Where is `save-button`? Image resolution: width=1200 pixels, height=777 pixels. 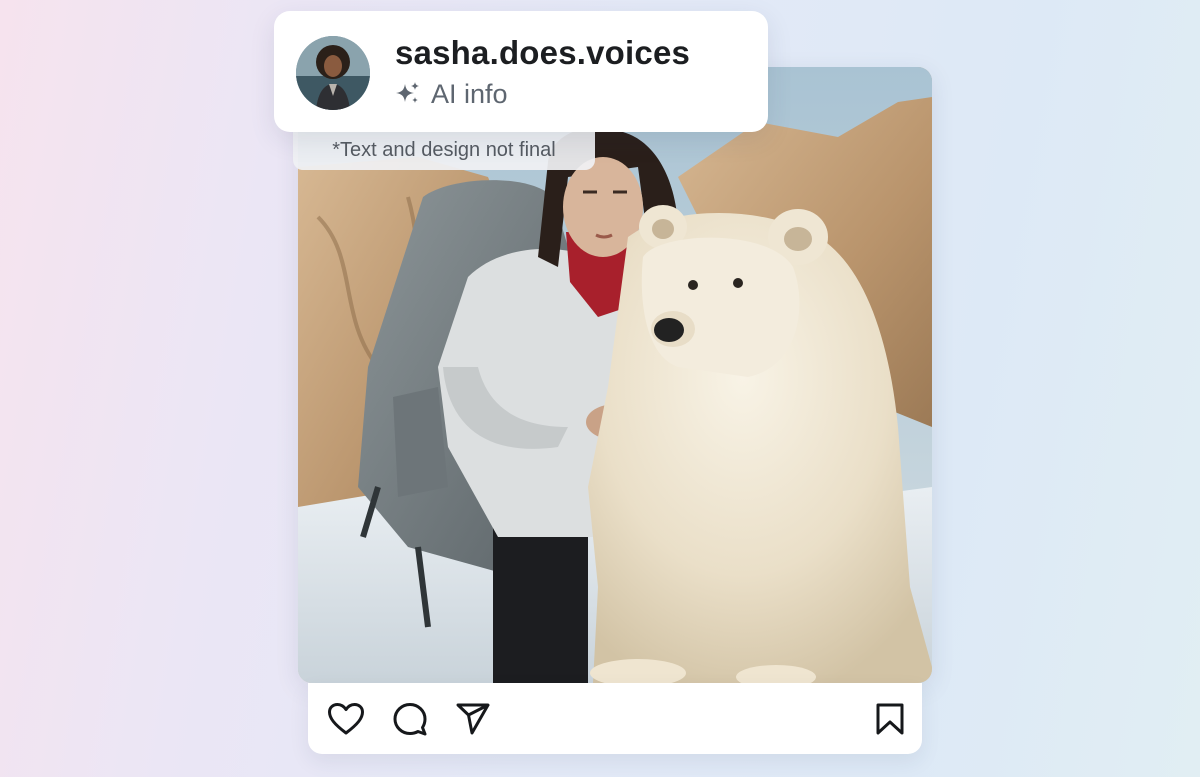
save-button is located at coordinates (890, 719).